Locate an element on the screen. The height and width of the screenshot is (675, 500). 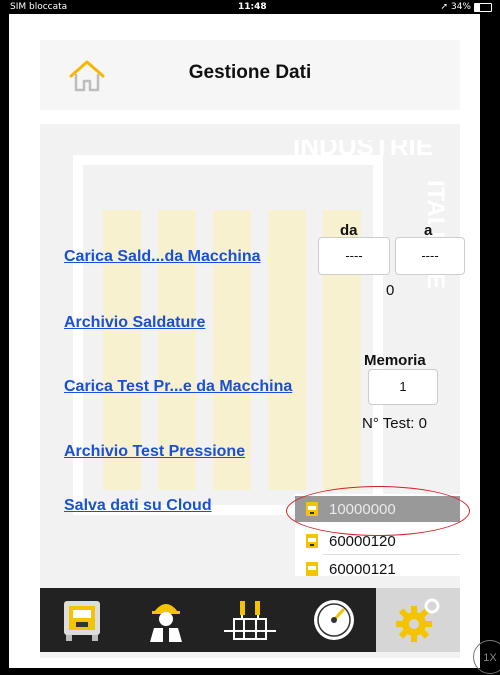
header-separator is located at coordinates (250, 117).